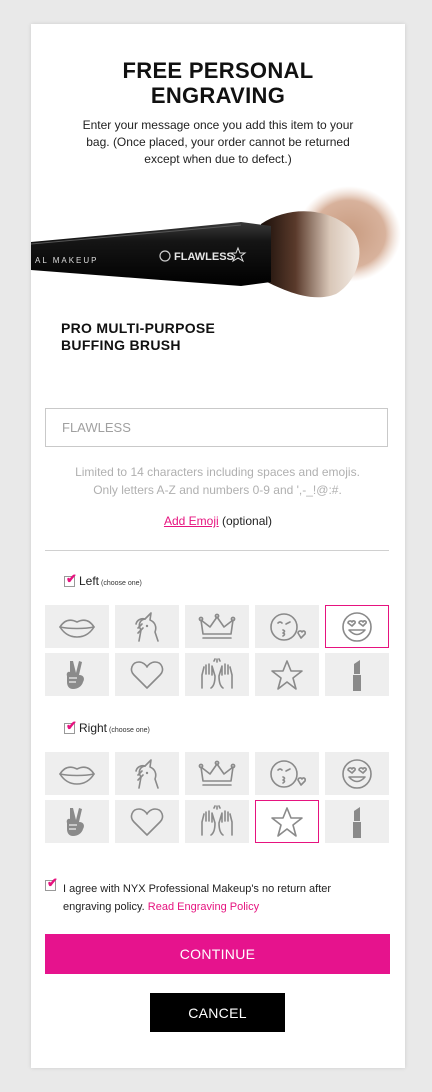  I want to click on divider, so click(217, 550).